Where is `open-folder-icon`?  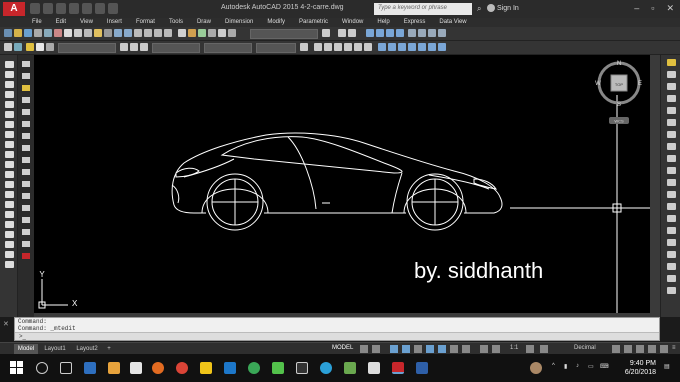 open-folder-icon is located at coordinates (18, 33).